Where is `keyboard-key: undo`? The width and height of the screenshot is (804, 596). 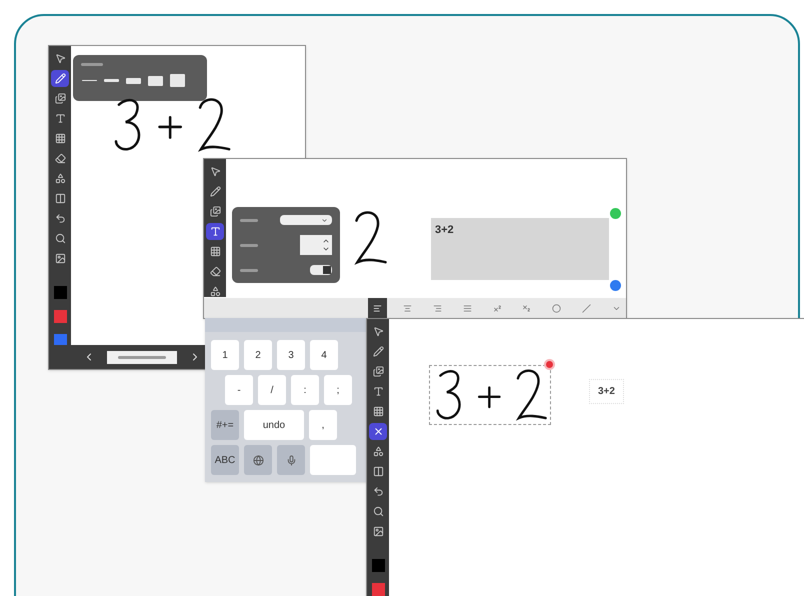
keyboard-key: undo is located at coordinates (274, 425).